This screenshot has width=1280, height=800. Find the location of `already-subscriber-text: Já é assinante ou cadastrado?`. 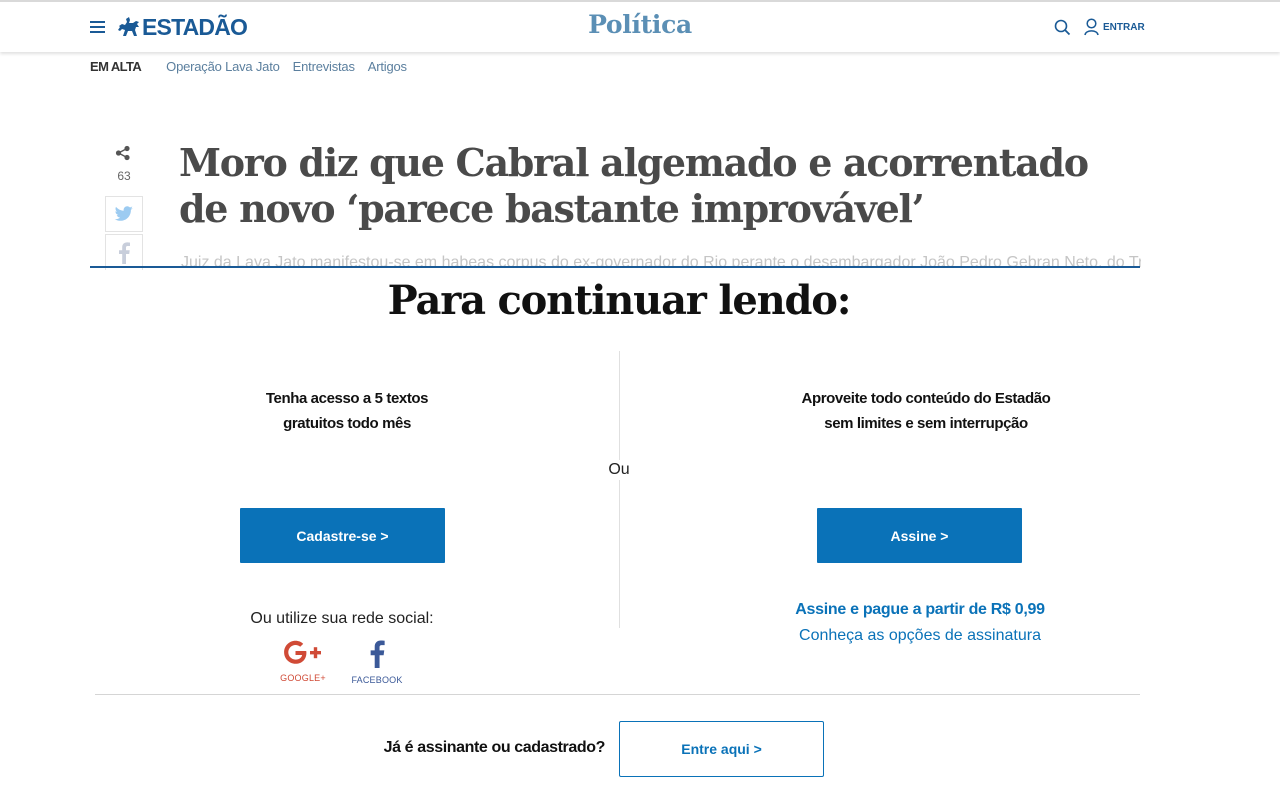

already-subscriber-text: Já é assinante ou cadastrado? is located at coordinates (494, 747).